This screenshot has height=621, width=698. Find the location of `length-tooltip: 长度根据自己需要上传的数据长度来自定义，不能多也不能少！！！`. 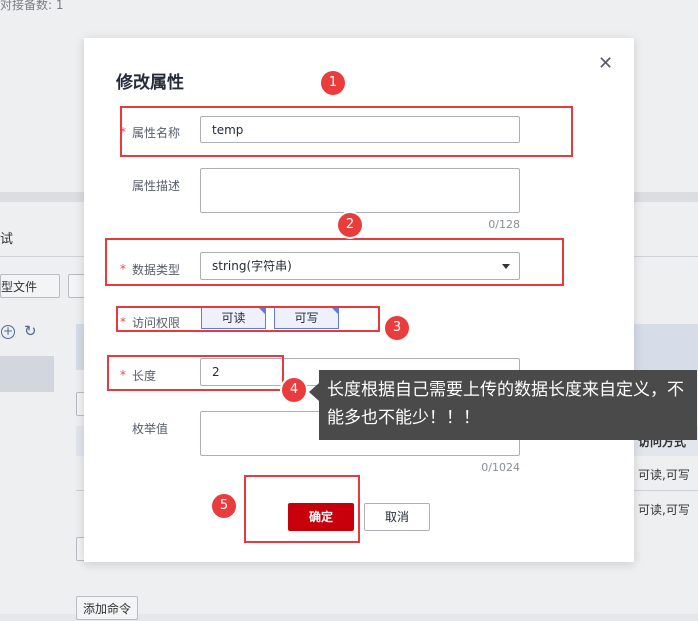

length-tooltip: 长度根据自己需要上传的数据长度来自定义，不能多也不能少！！！ is located at coordinates (508, 405).